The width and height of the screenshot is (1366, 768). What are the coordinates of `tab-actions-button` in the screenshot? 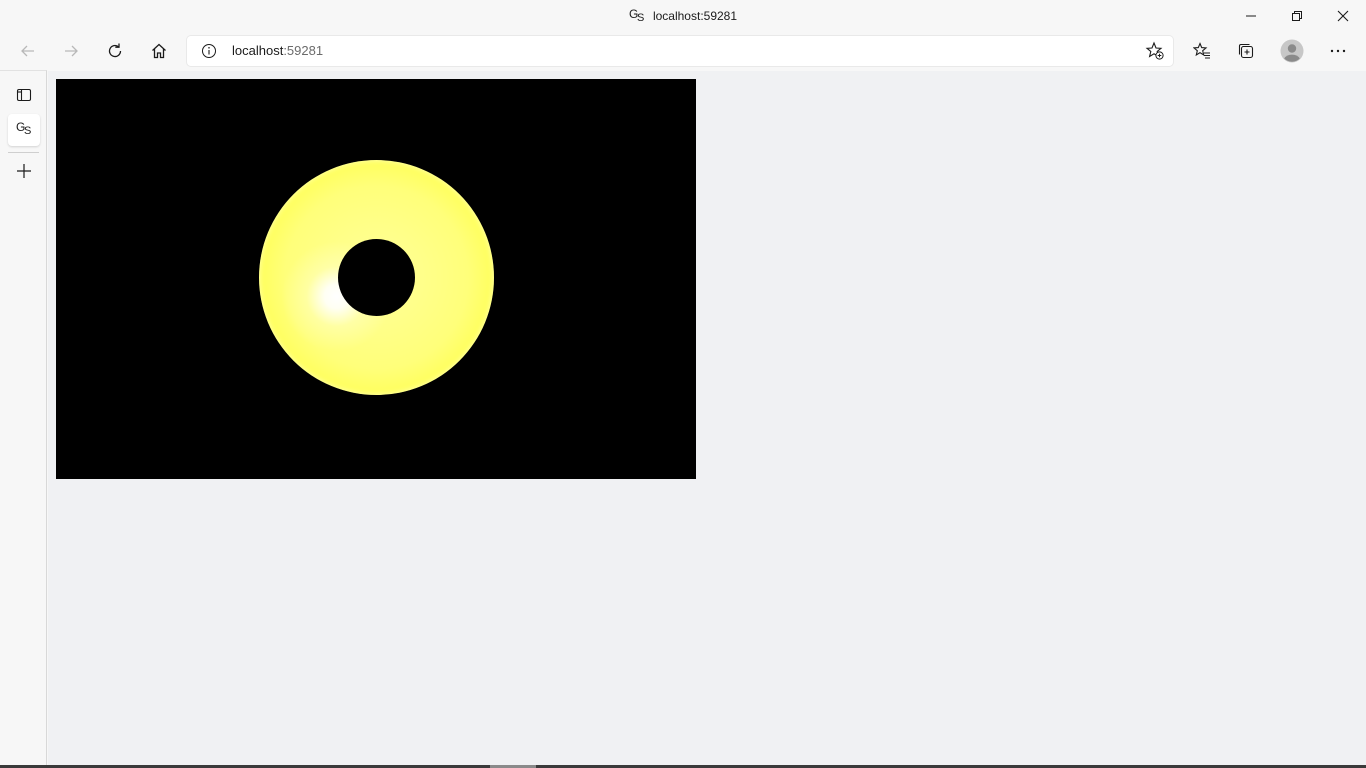 It's located at (24, 95).